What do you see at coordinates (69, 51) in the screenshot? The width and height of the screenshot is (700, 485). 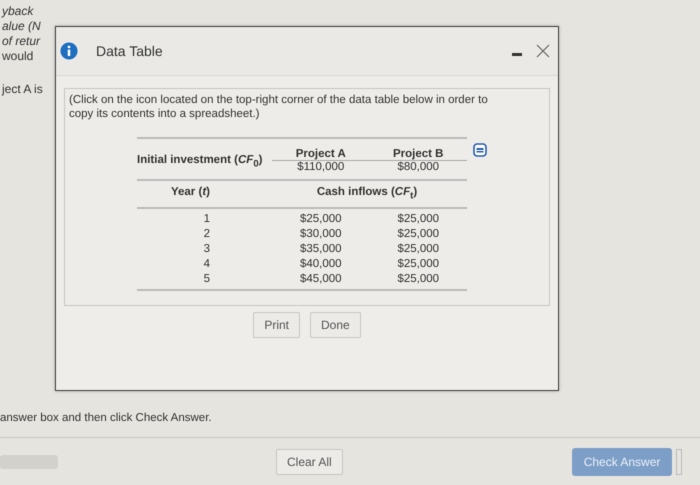 I see `info-icon` at bounding box center [69, 51].